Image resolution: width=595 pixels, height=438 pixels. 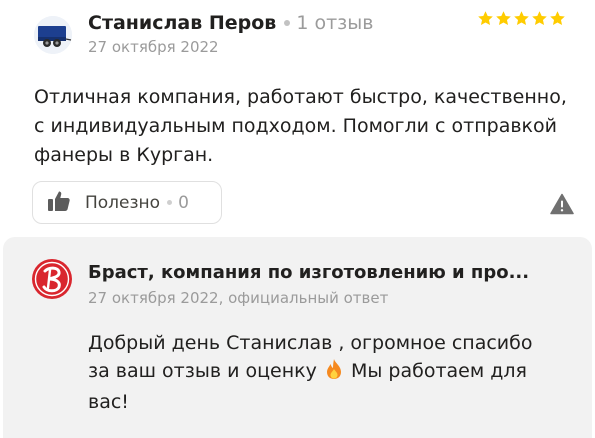 What do you see at coordinates (53, 35) in the screenshot?
I see `reviewer-avatar` at bounding box center [53, 35].